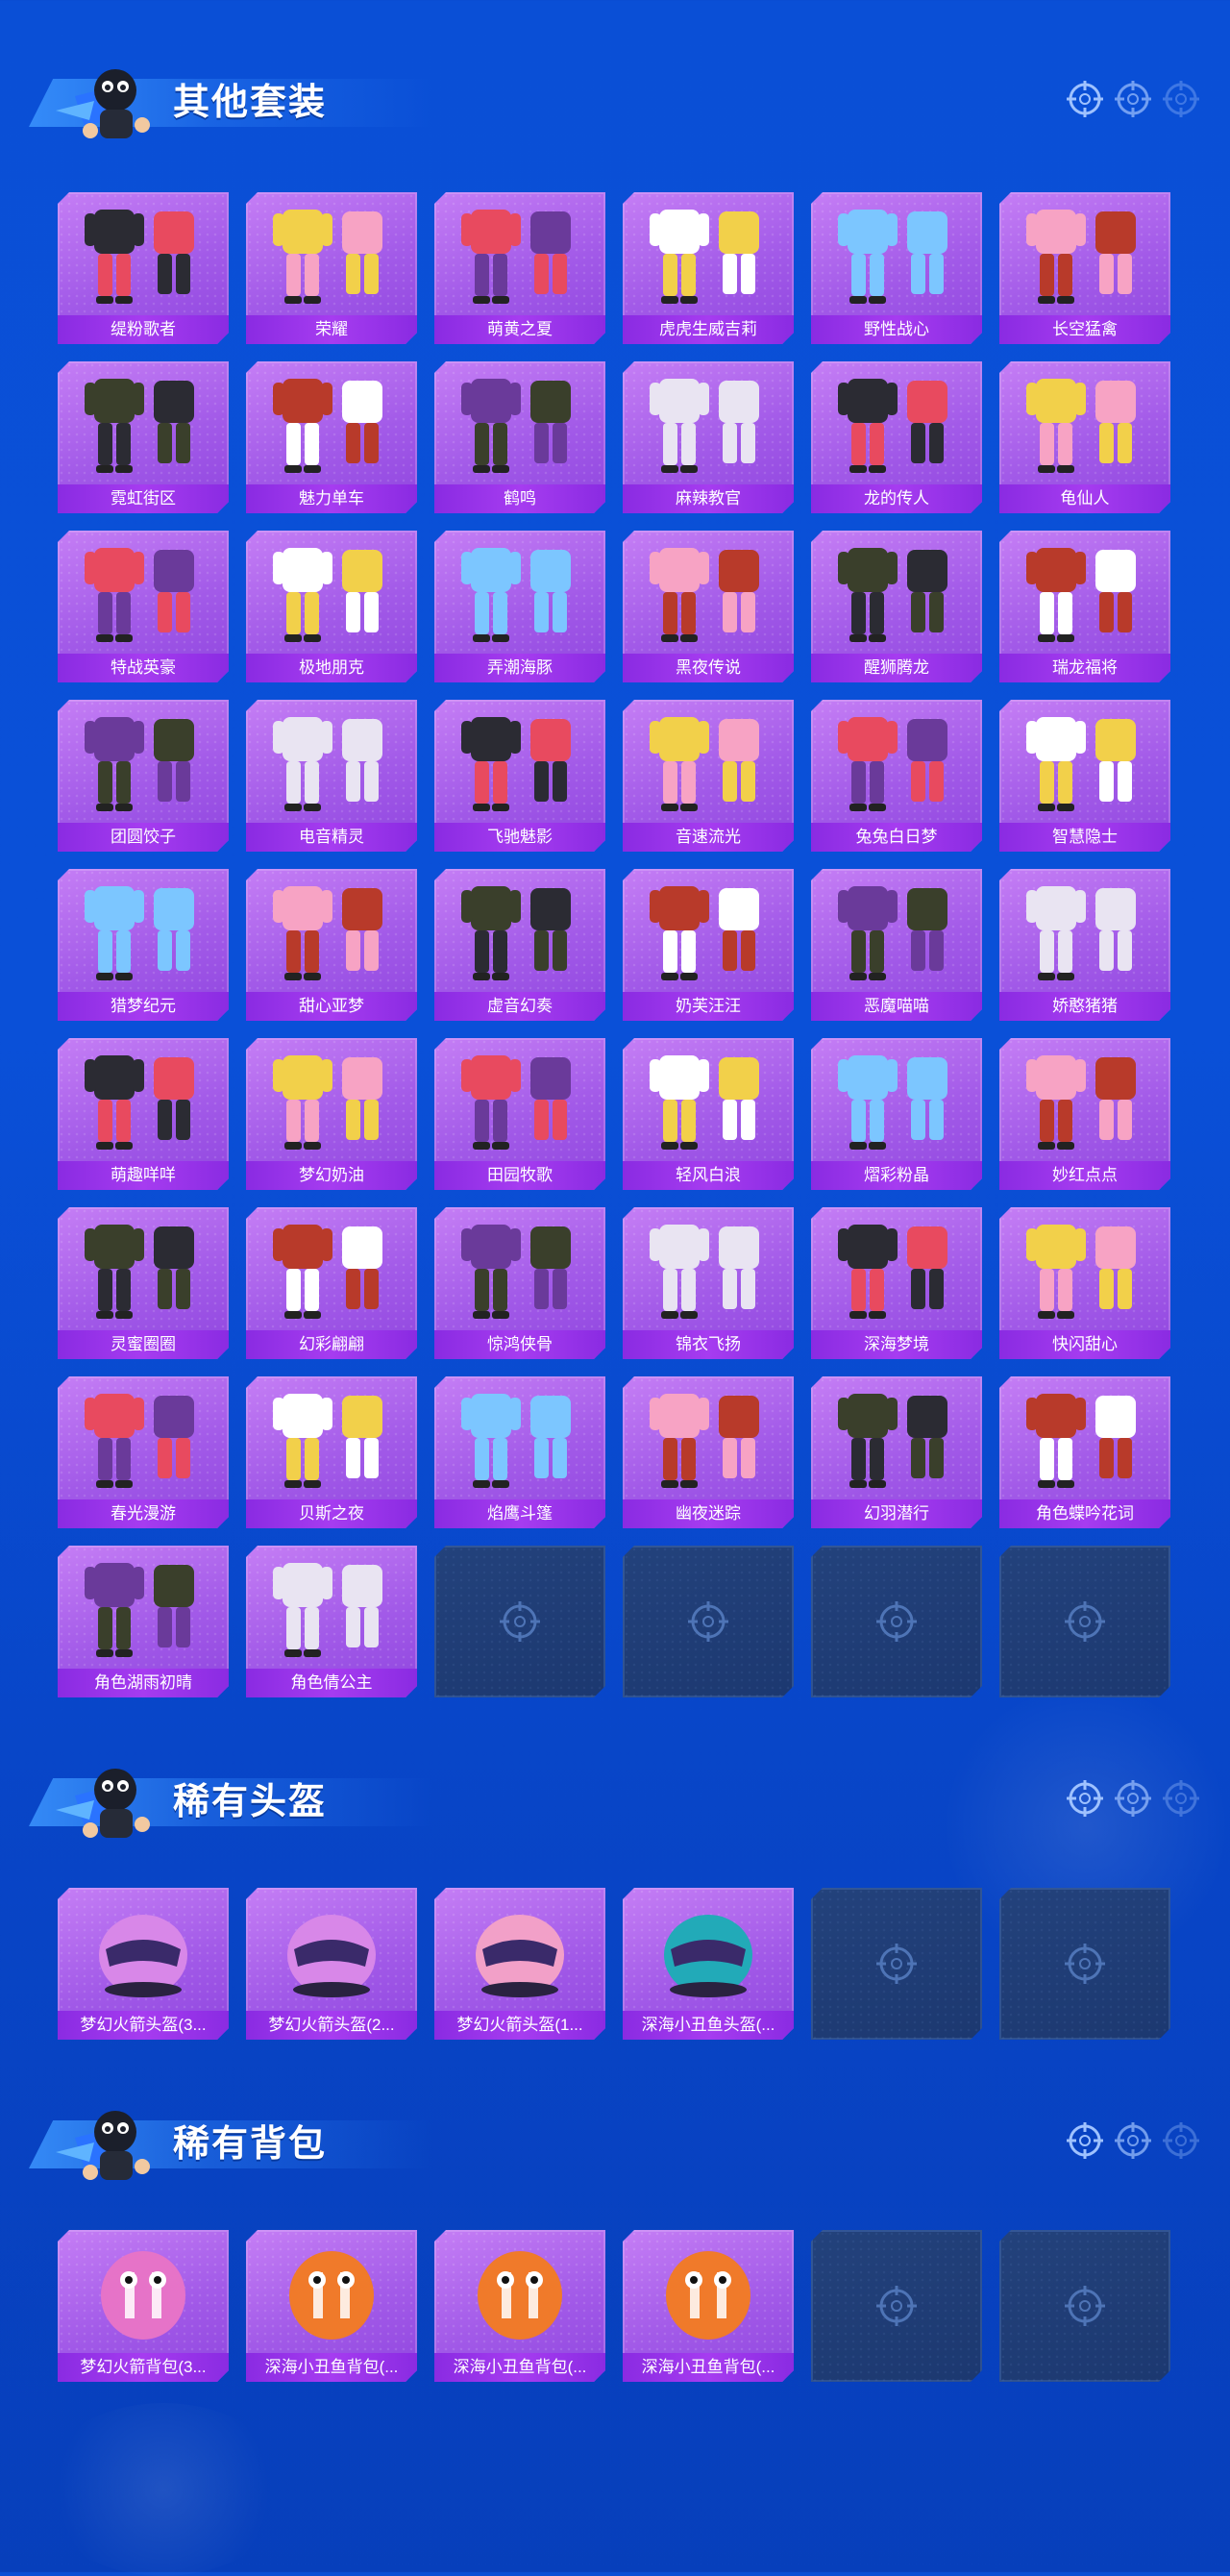  I want to click on item-card: 灵蜜圈圈, so click(143, 1283).